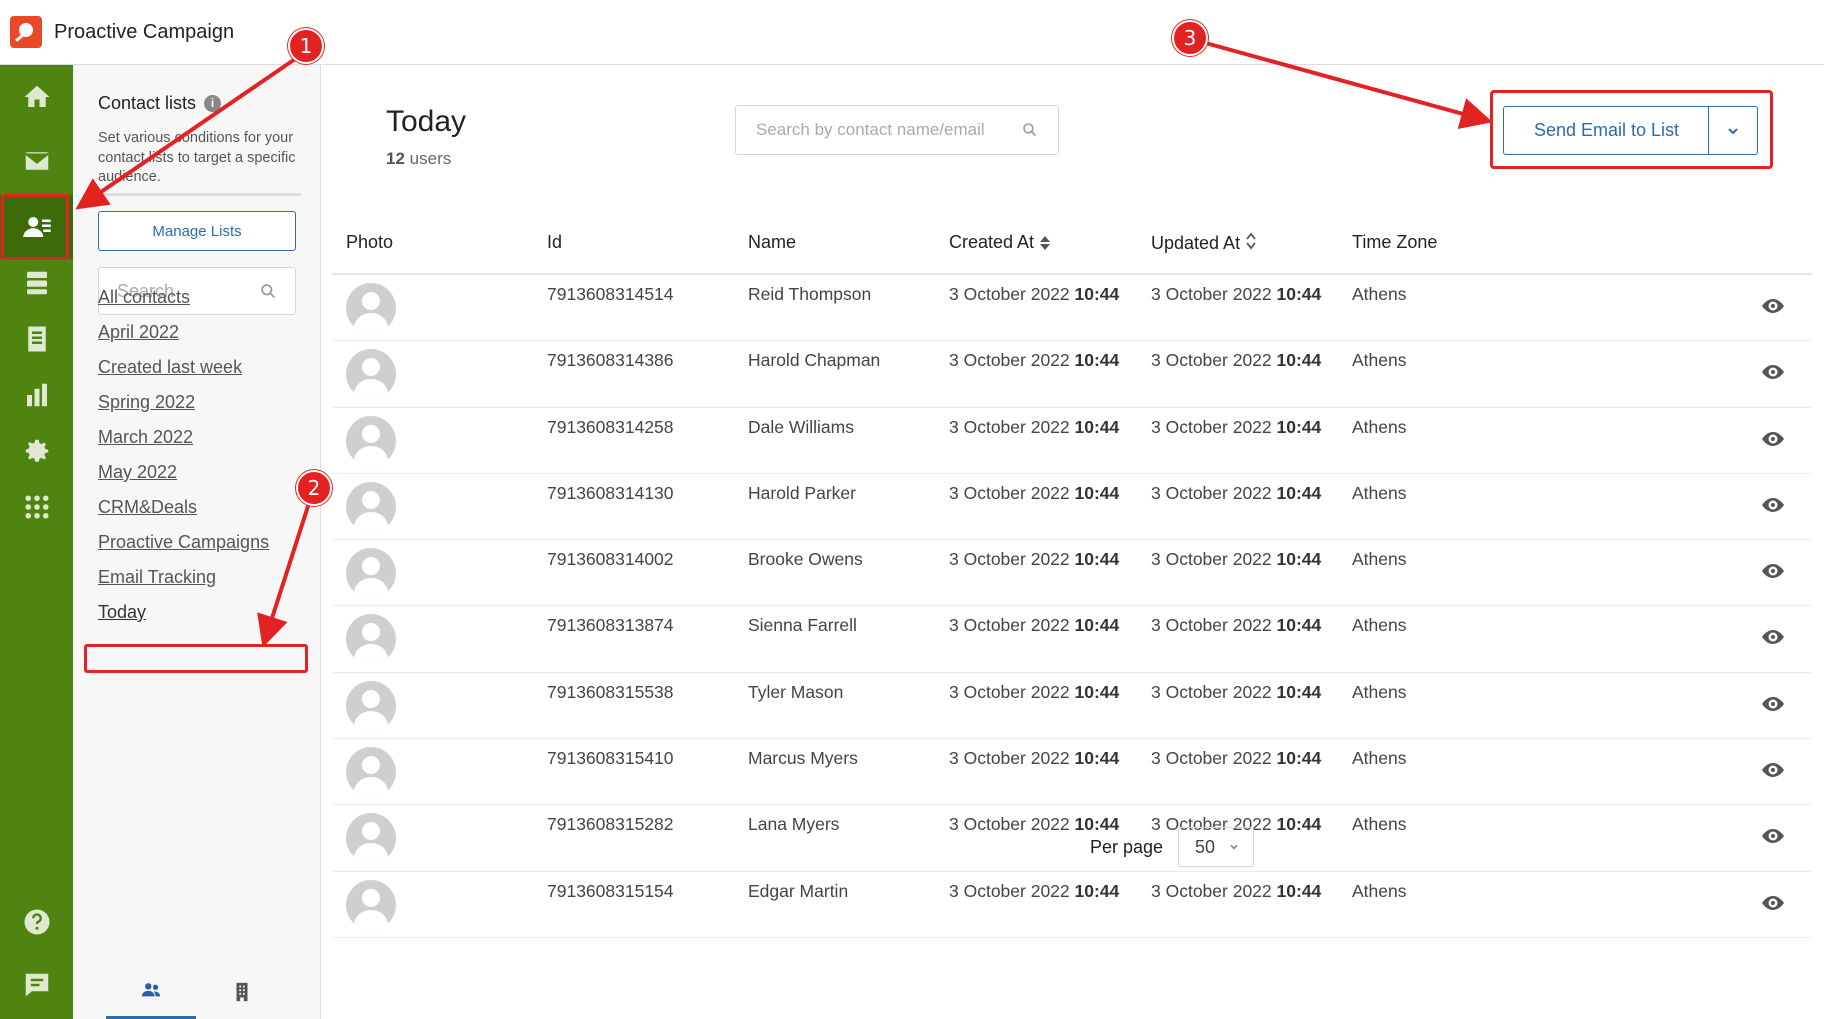 The height and width of the screenshot is (1019, 1824). Describe the element at coordinates (1606, 130) in the screenshot. I see `send-email-to-list-button: Send Email to List` at that location.